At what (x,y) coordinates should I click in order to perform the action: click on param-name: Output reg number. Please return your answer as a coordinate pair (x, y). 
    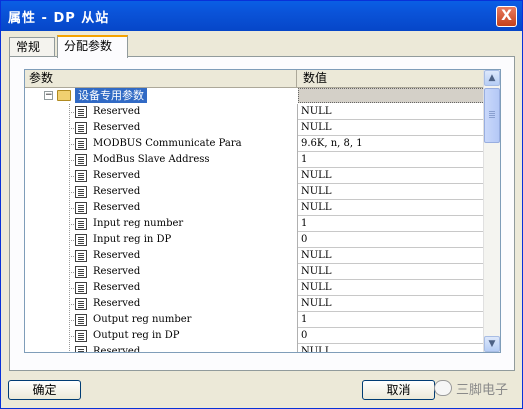
    Looking at the image, I should click on (142, 319).